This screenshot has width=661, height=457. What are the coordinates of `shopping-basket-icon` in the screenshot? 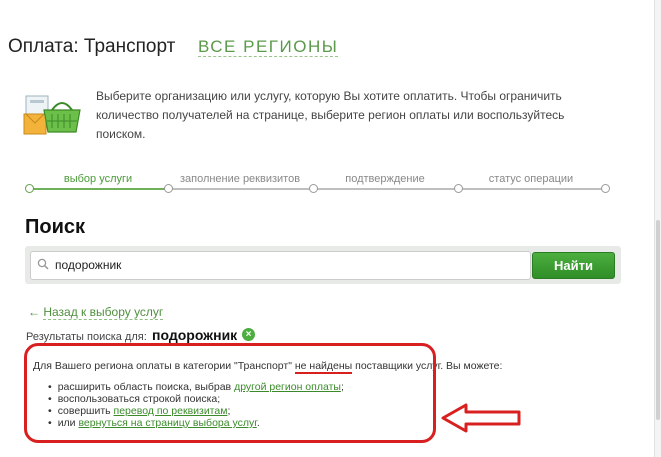 It's located at (52, 115).